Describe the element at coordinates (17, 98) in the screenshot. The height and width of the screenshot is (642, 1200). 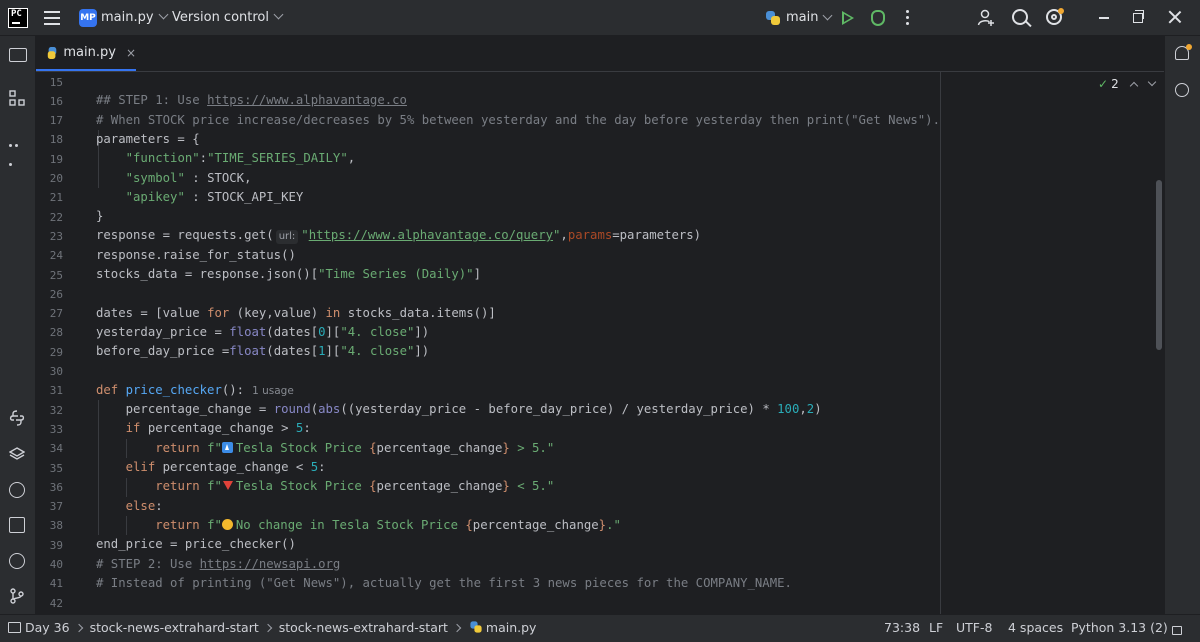
I see `structure-icon` at that location.